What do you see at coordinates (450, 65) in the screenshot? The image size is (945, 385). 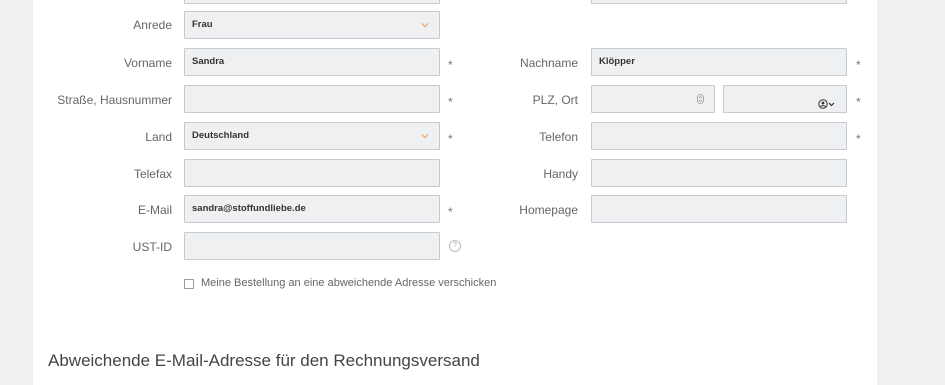 I see `first-name-required-marker: *` at bounding box center [450, 65].